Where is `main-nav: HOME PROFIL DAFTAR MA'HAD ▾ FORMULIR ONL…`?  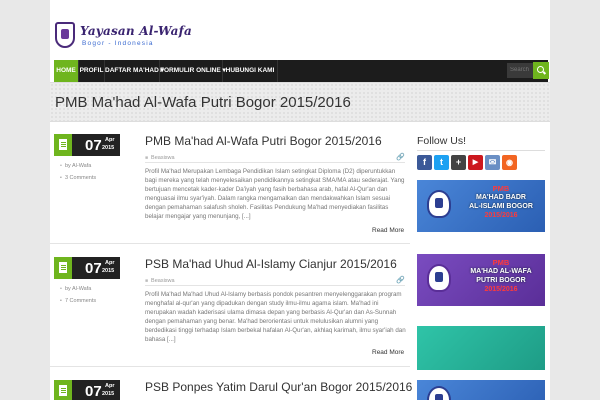
main-nav: HOME PROFIL DAFTAR MA'HAD ▾ FORMULIR ONL… is located at coordinates (301, 71).